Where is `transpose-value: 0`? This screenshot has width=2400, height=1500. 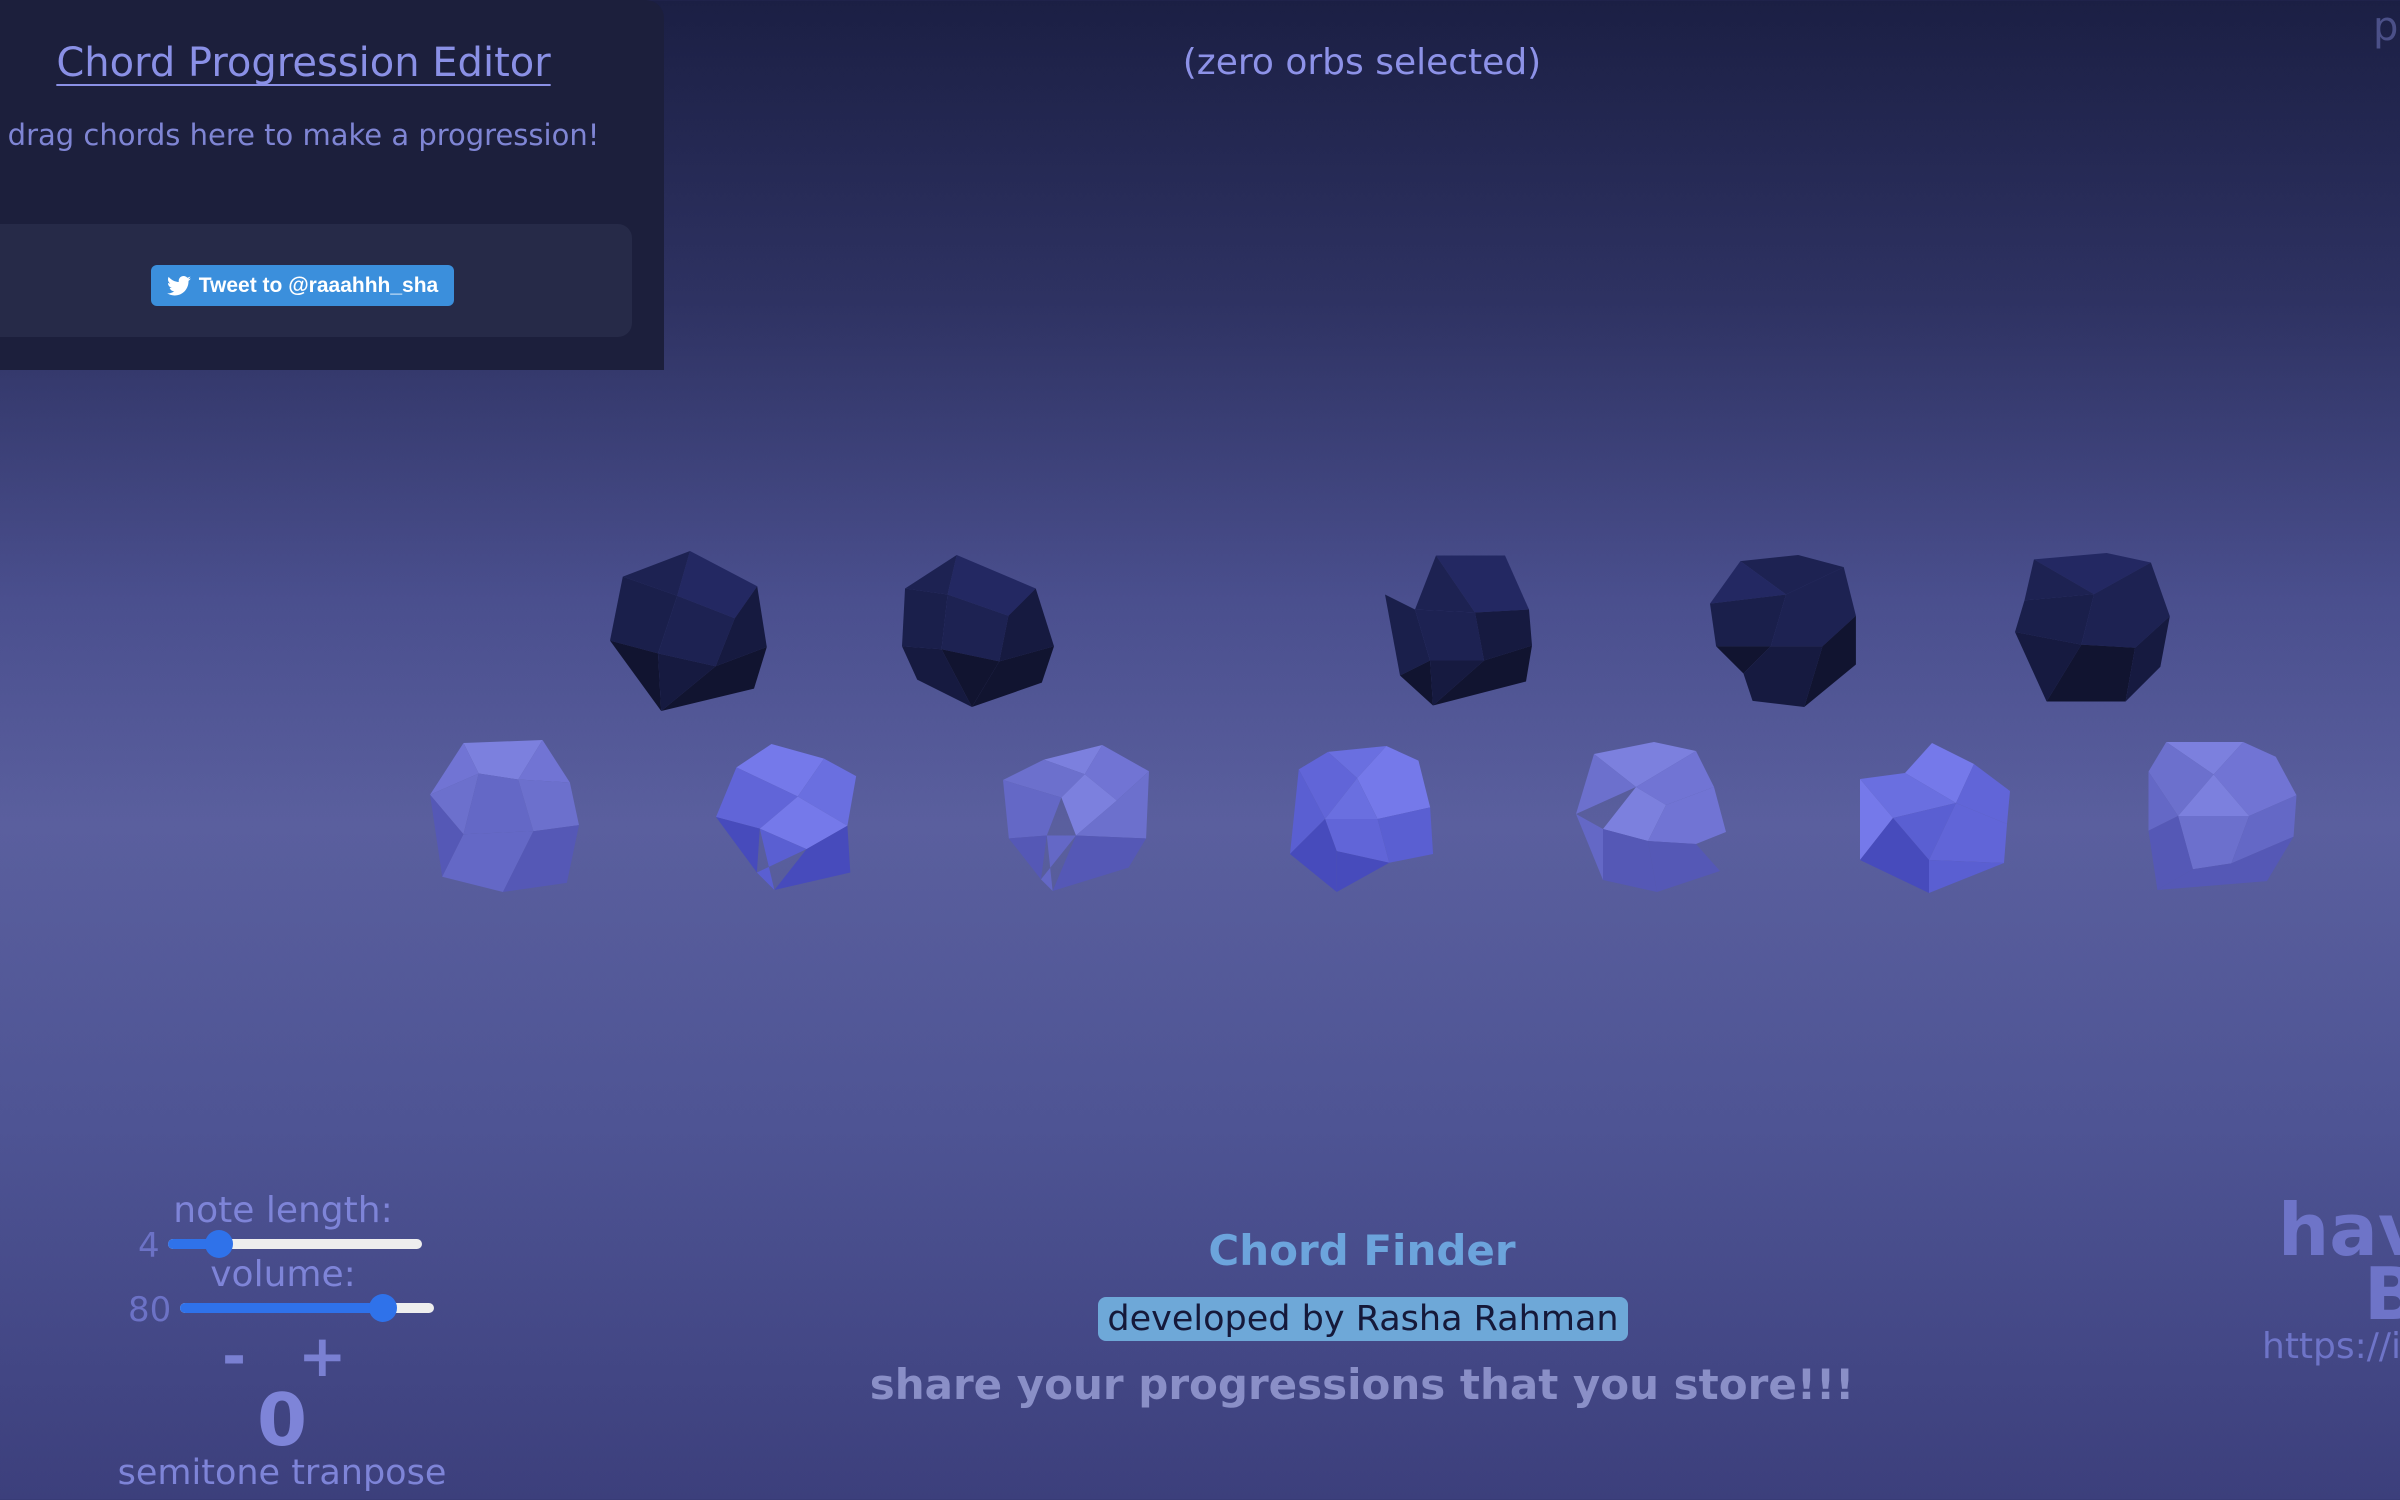
transpose-value: 0 is located at coordinates (282, 1420).